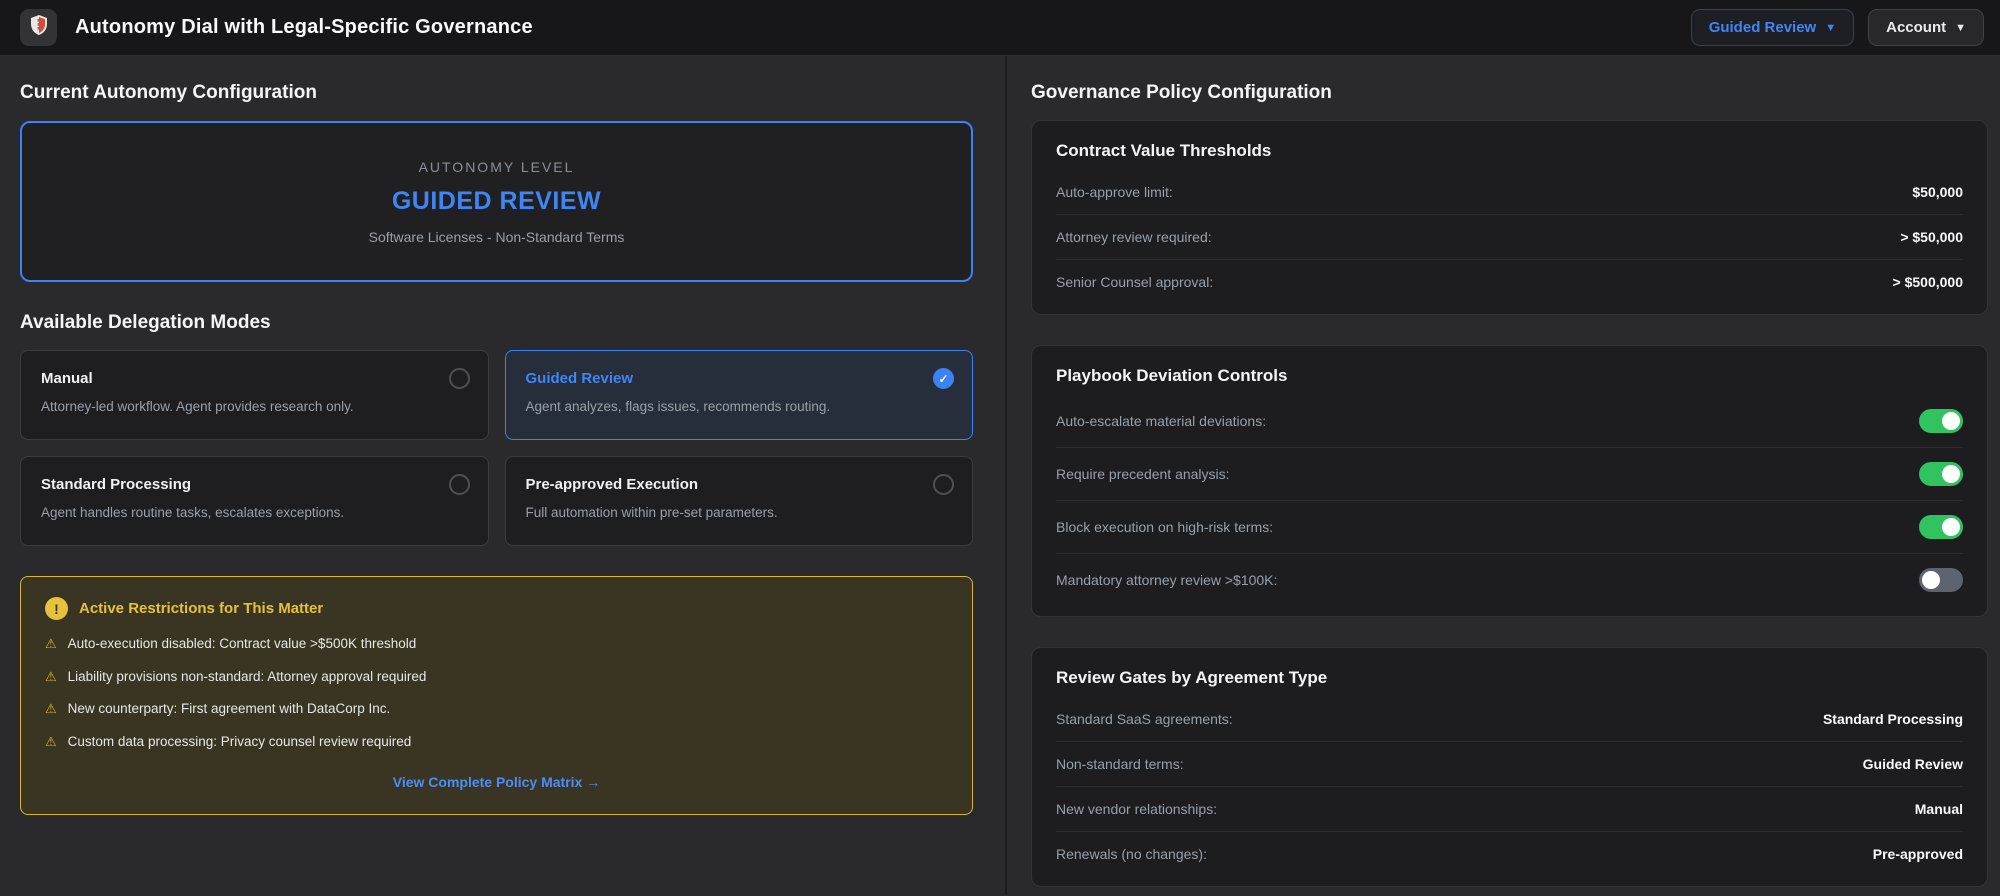 This screenshot has width=2000, height=896. What do you see at coordinates (1509, 421) in the screenshot?
I see `toggle-row: Auto-escalate material deviations:` at bounding box center [1509, 421].